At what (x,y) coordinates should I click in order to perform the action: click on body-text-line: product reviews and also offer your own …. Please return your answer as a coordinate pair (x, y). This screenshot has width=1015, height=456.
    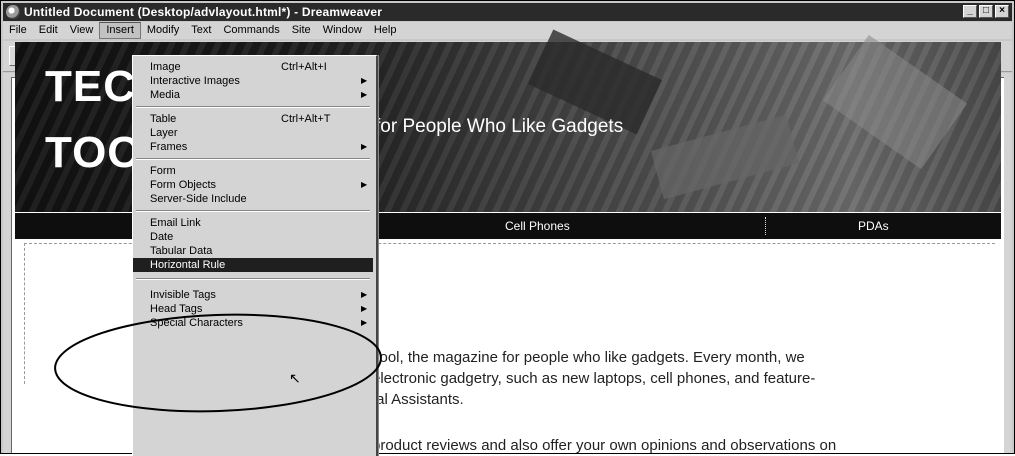
    Looking at the image, I should click on (604, 445).